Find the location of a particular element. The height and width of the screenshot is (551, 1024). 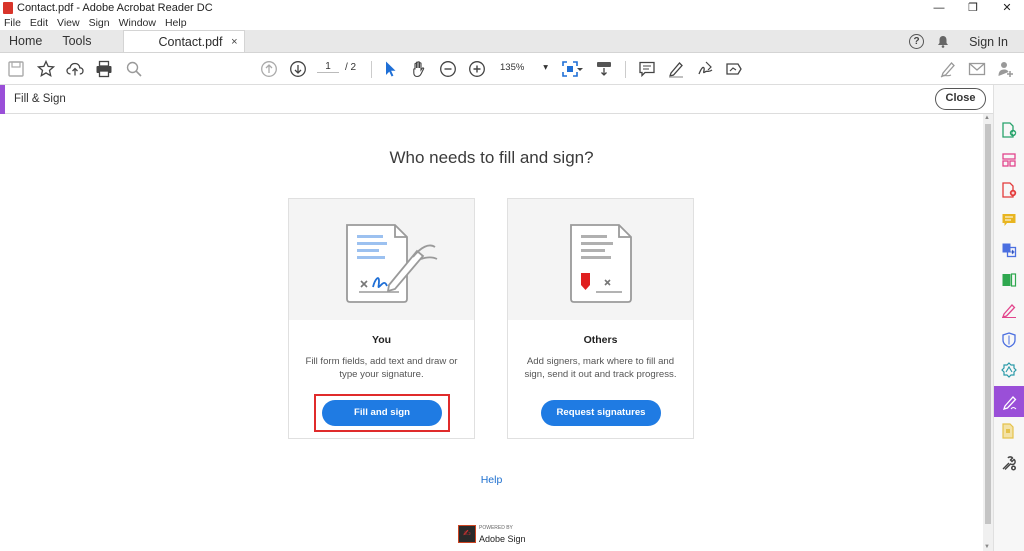

zoom-out-icon is located at coordinates (448, 69).